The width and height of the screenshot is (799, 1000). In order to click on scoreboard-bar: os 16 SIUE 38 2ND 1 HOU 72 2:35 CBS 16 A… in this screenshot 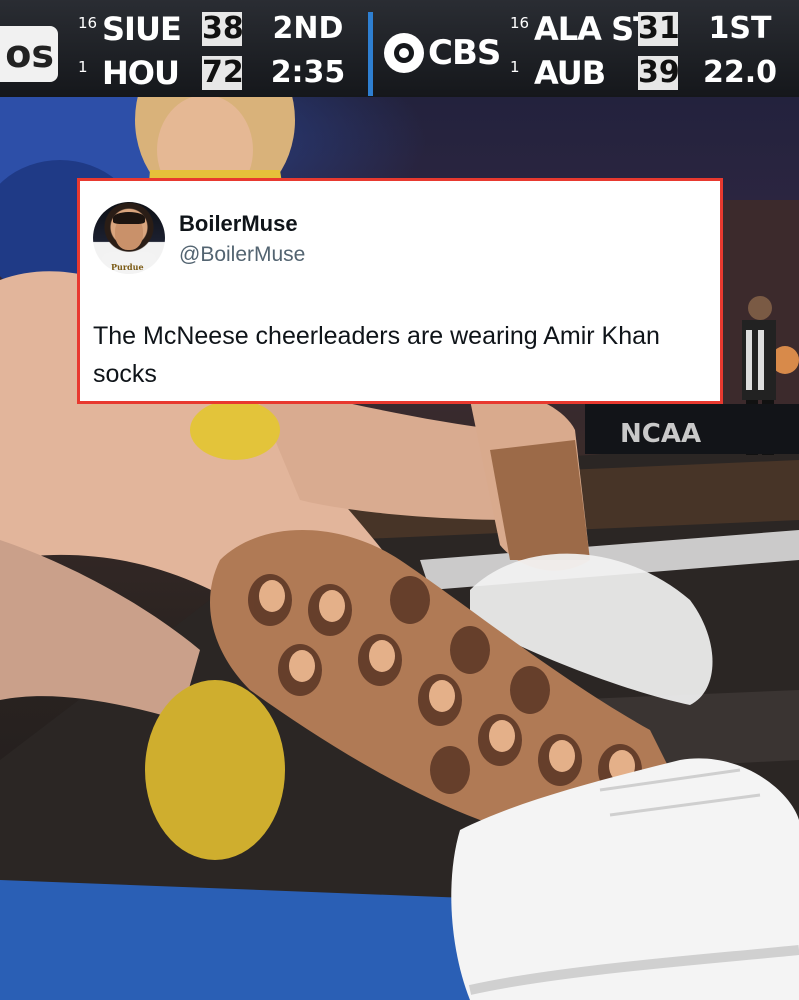, I will do `click(399, 48)`.